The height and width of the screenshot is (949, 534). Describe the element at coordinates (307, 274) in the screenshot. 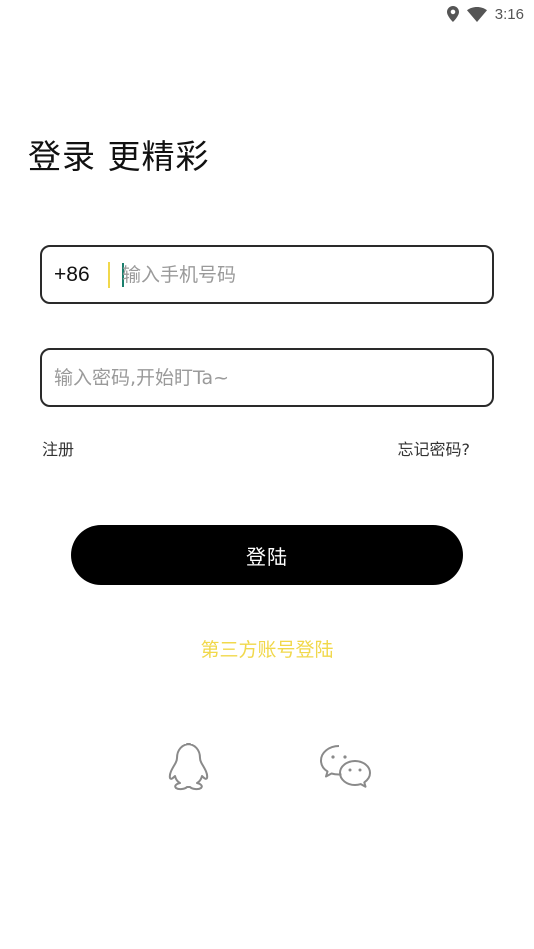

I see `phone-input` at that location.